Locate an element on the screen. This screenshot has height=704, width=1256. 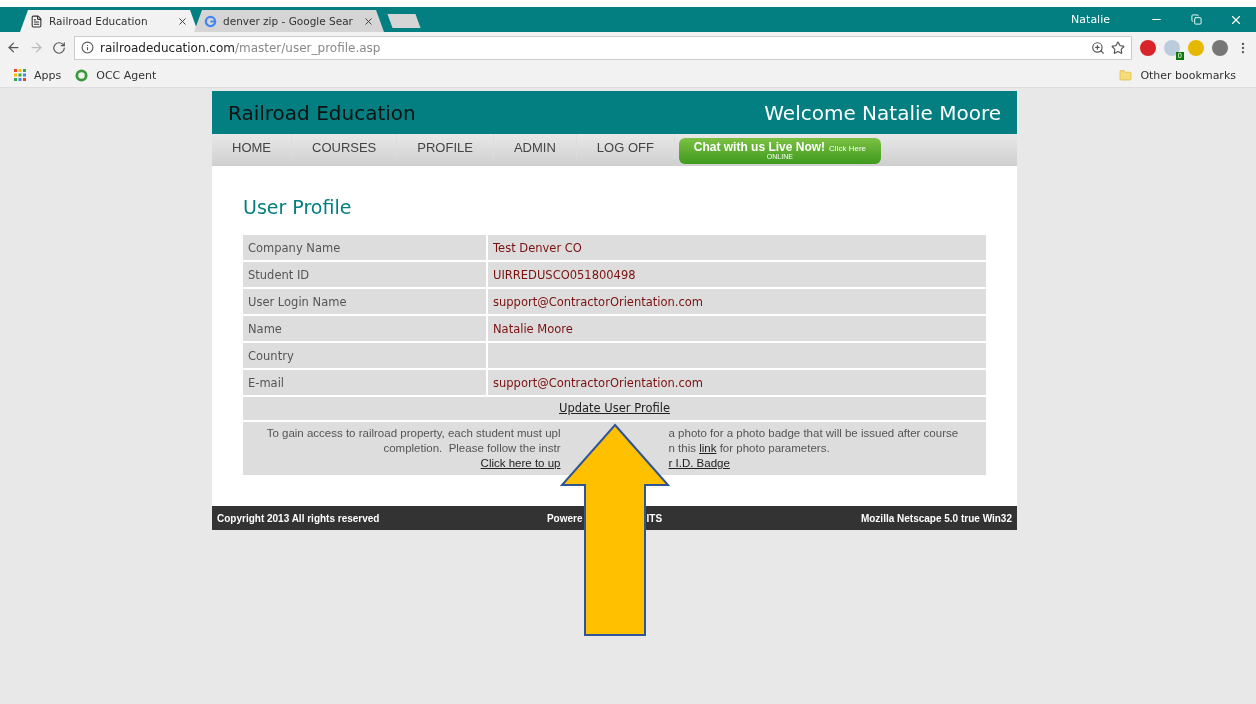
field-label: User Login Name is located at coordinates (364, 301).